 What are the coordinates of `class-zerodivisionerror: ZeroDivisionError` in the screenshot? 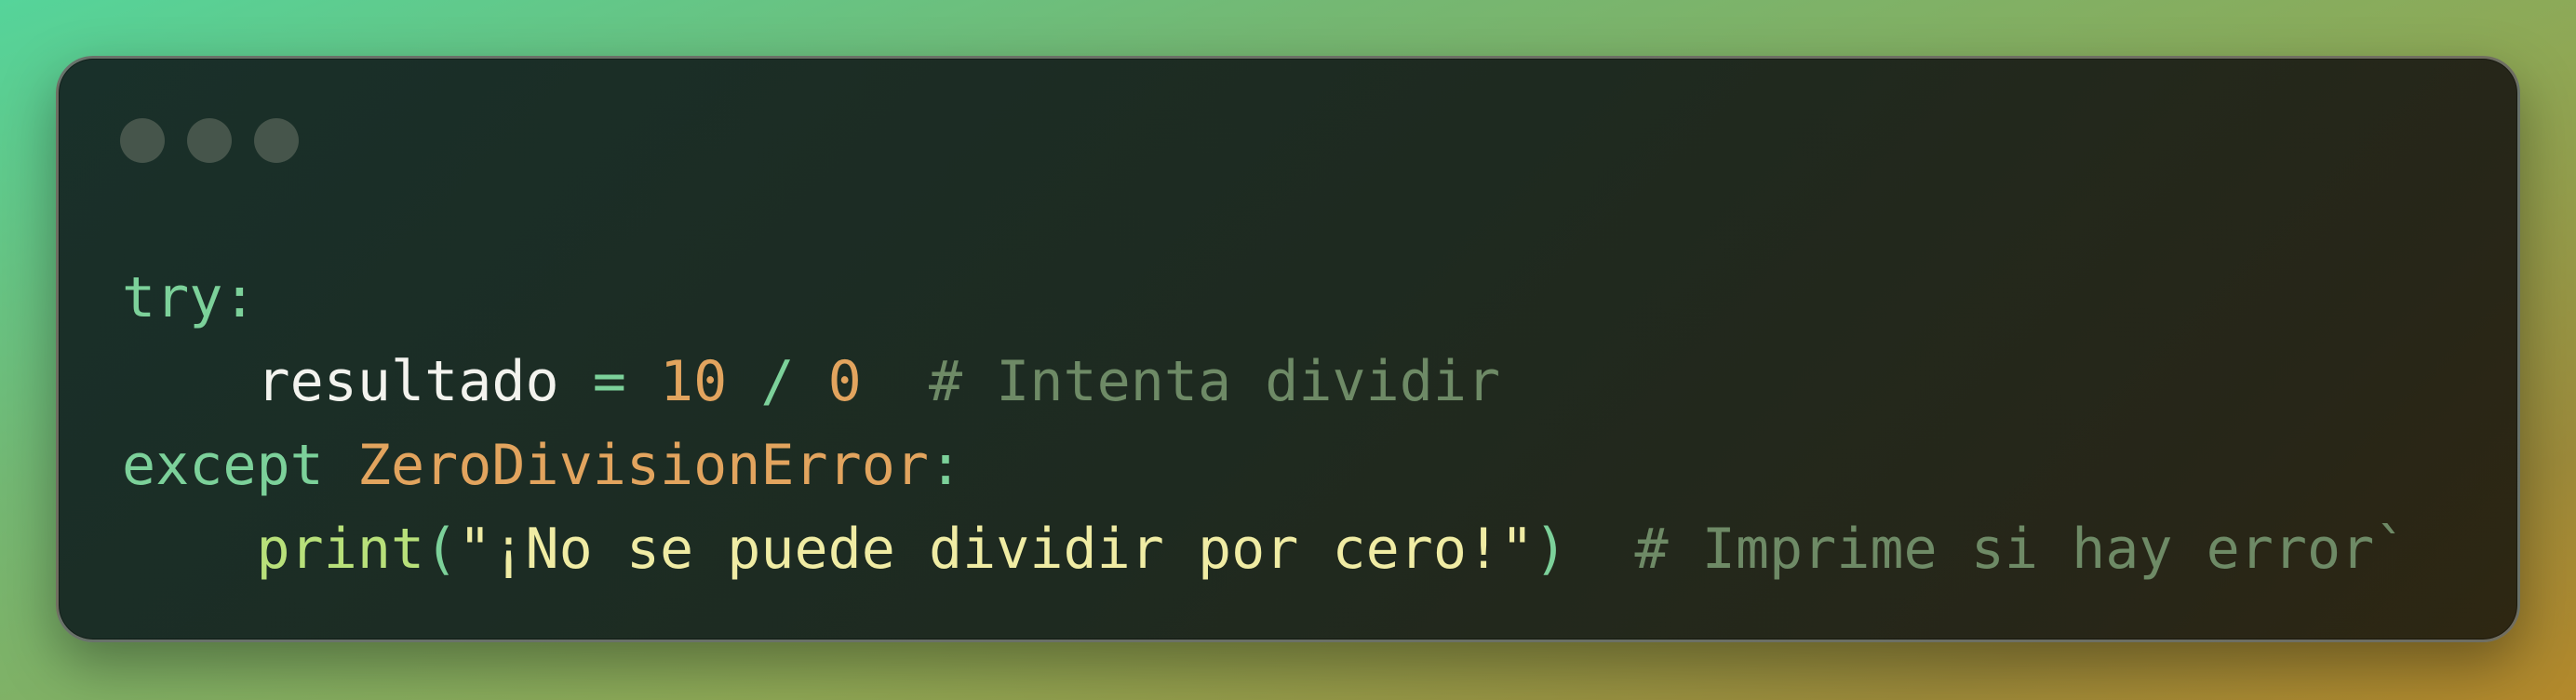 It's located at (642, 465).